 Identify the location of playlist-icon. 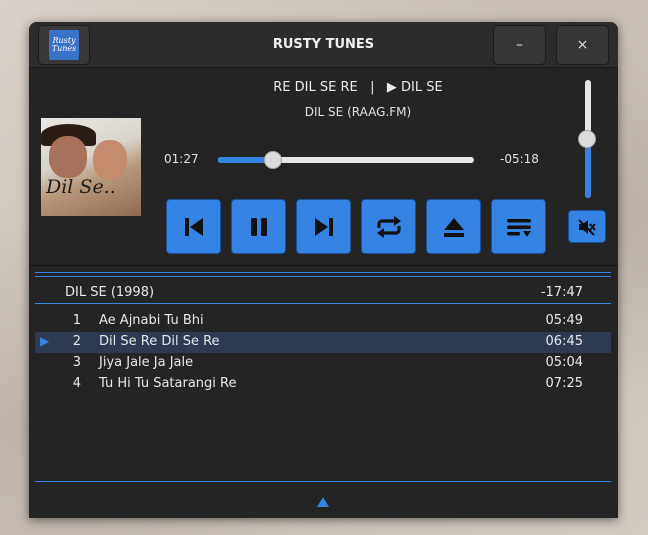
(518, 227).